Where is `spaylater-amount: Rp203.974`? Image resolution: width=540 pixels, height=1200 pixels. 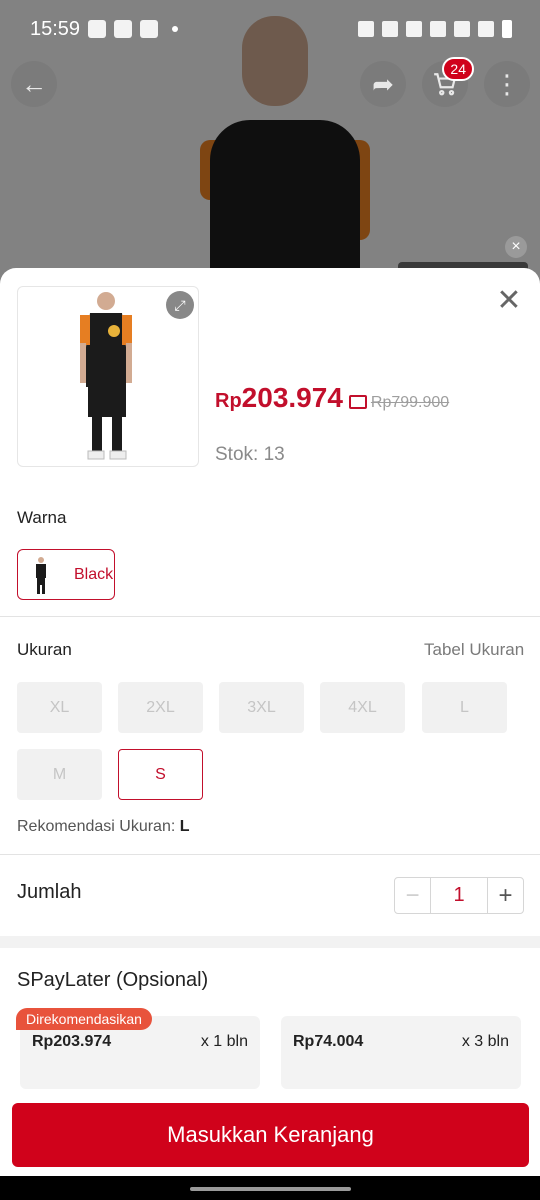 spaylater-amount: Rp203.974 is located at coordinates (72, 1041).